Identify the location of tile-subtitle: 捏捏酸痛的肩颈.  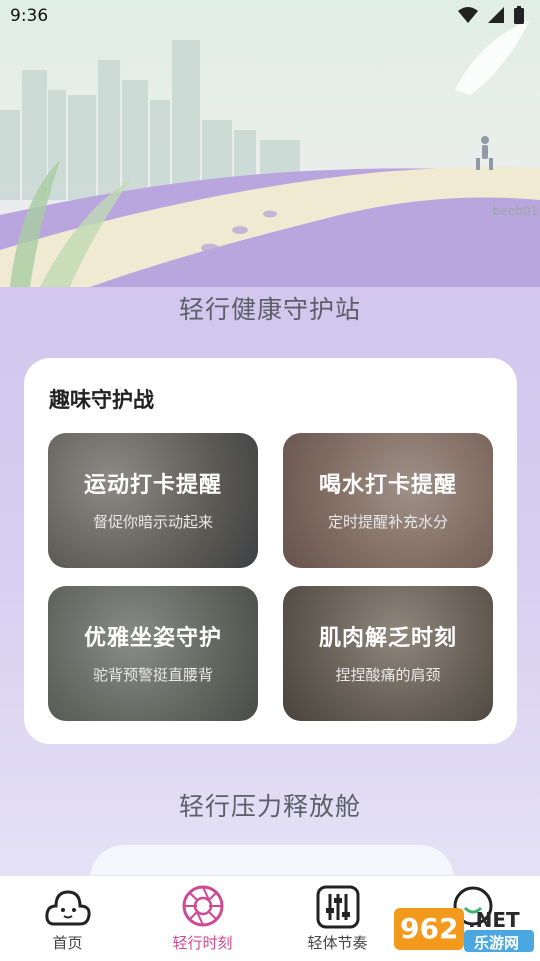
(388, 675).